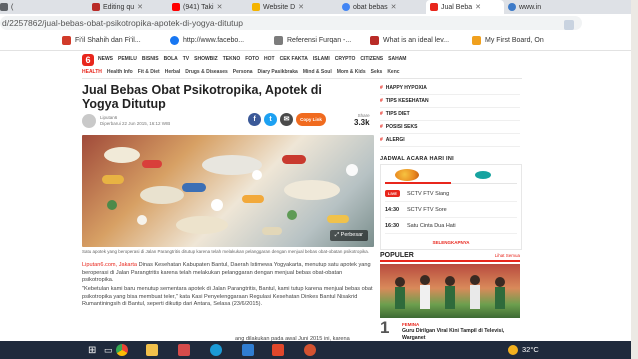  Describe the element at coordinates (254, 119) in the screenshot. I see `facebook-share-icon: f` at that location.